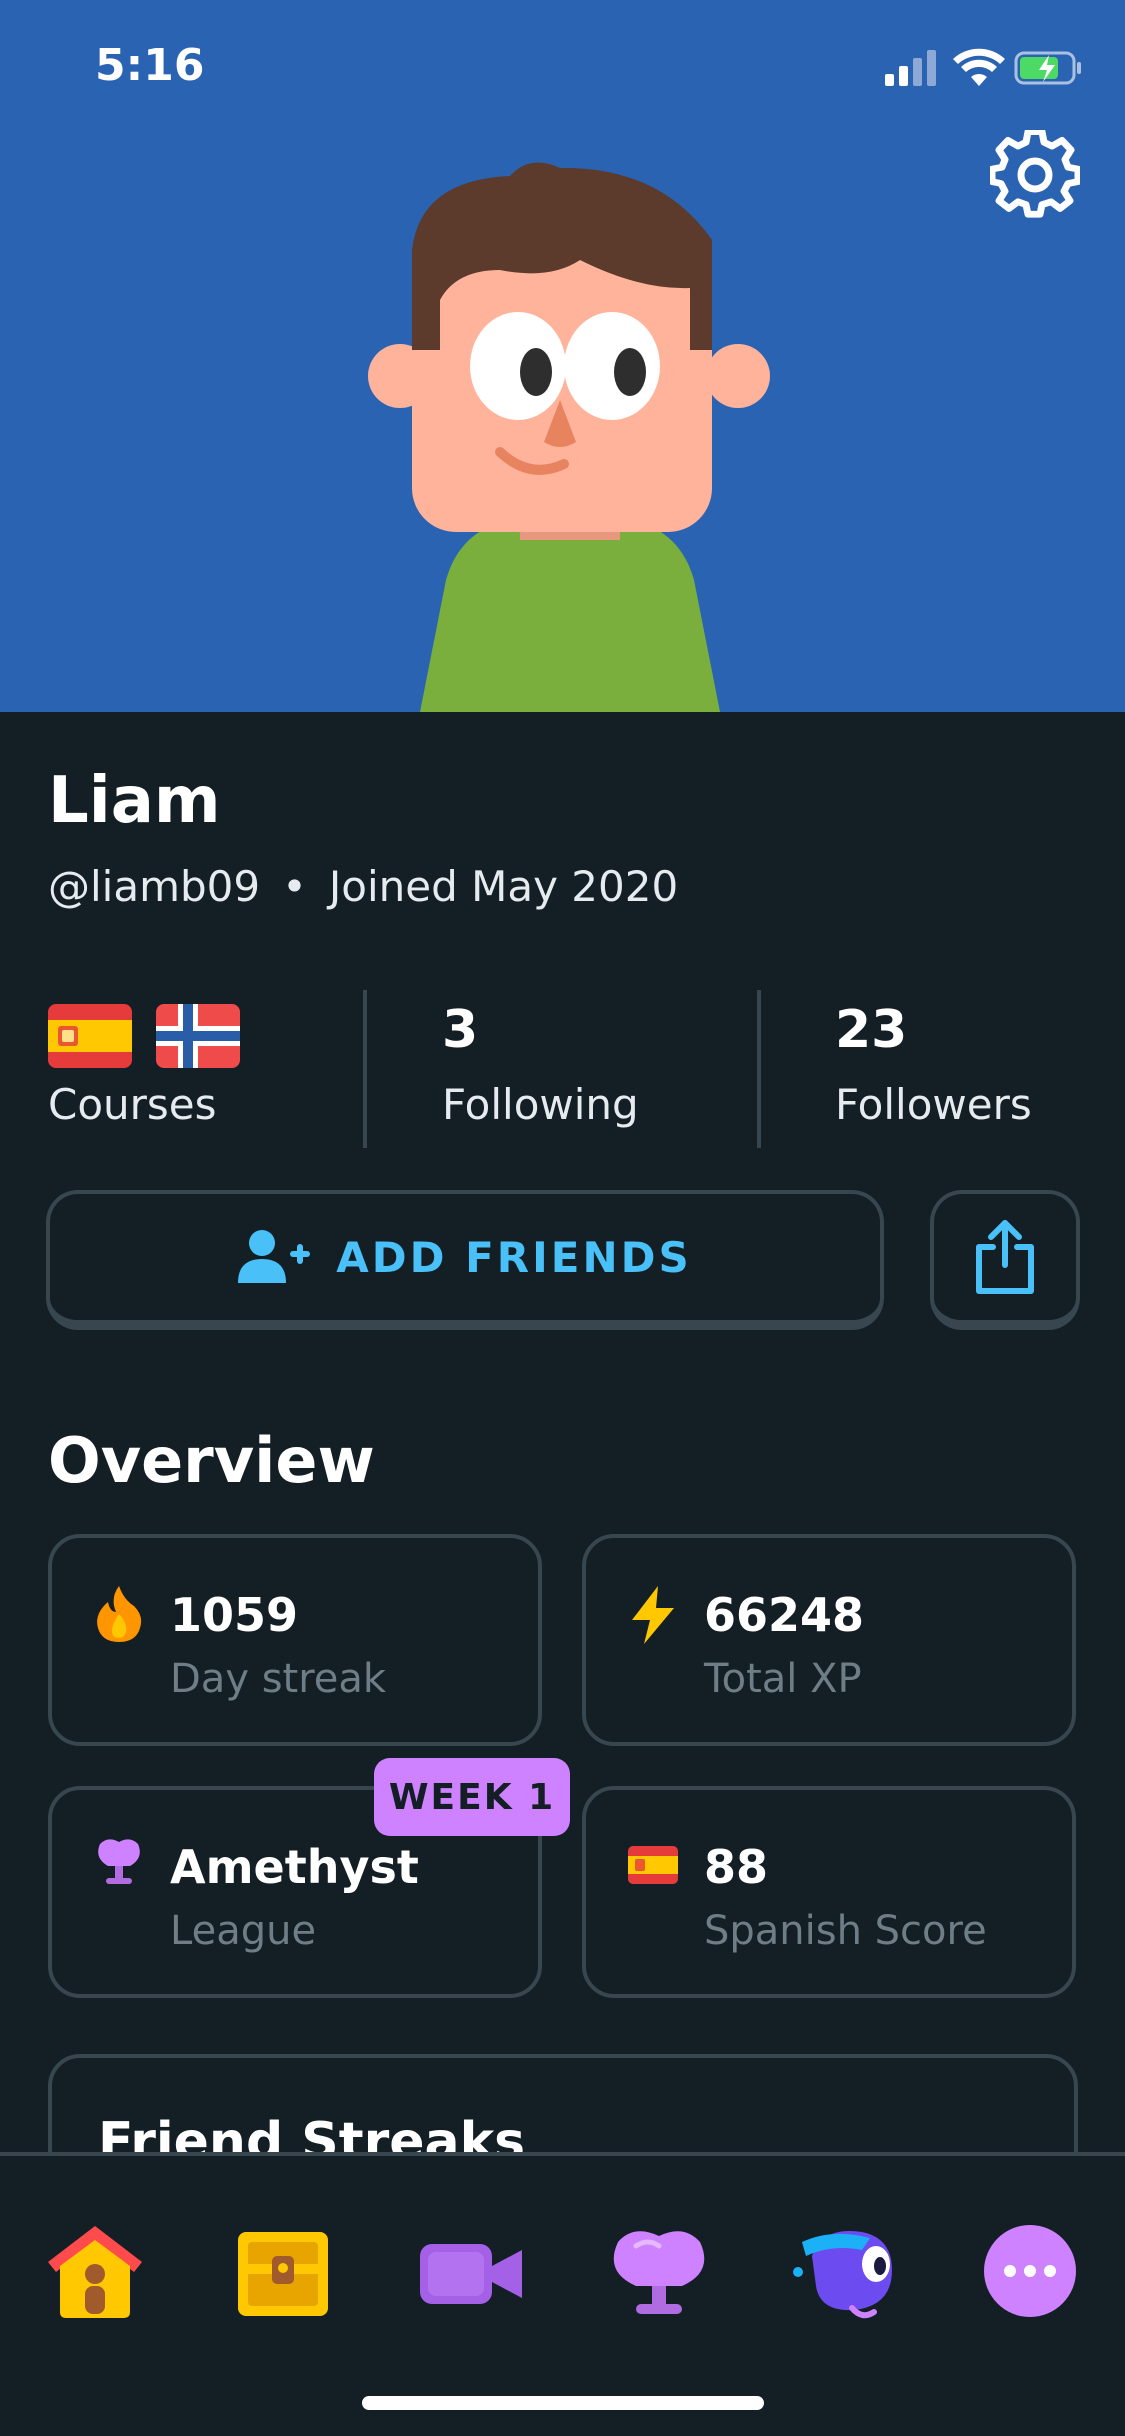 This screenshot has width=1125, height=2436. What do you see at coordinates (294, 1867) in the screenshot?
I see `league-value: Amethyst` at bounding box center [294, 1867].